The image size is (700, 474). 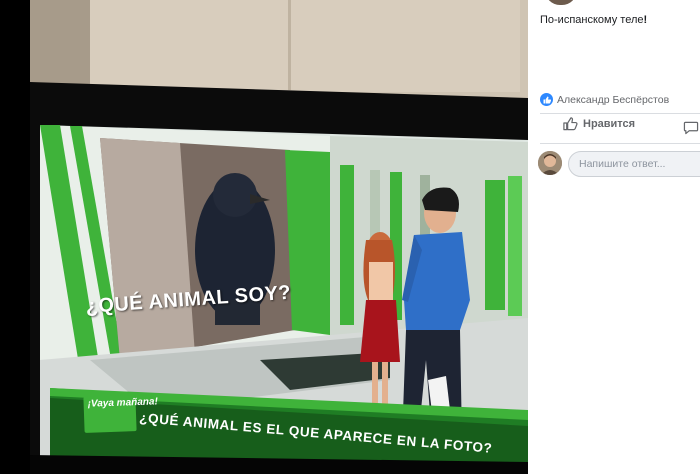 I want to click on reply-input, so click(x=634, y=164).